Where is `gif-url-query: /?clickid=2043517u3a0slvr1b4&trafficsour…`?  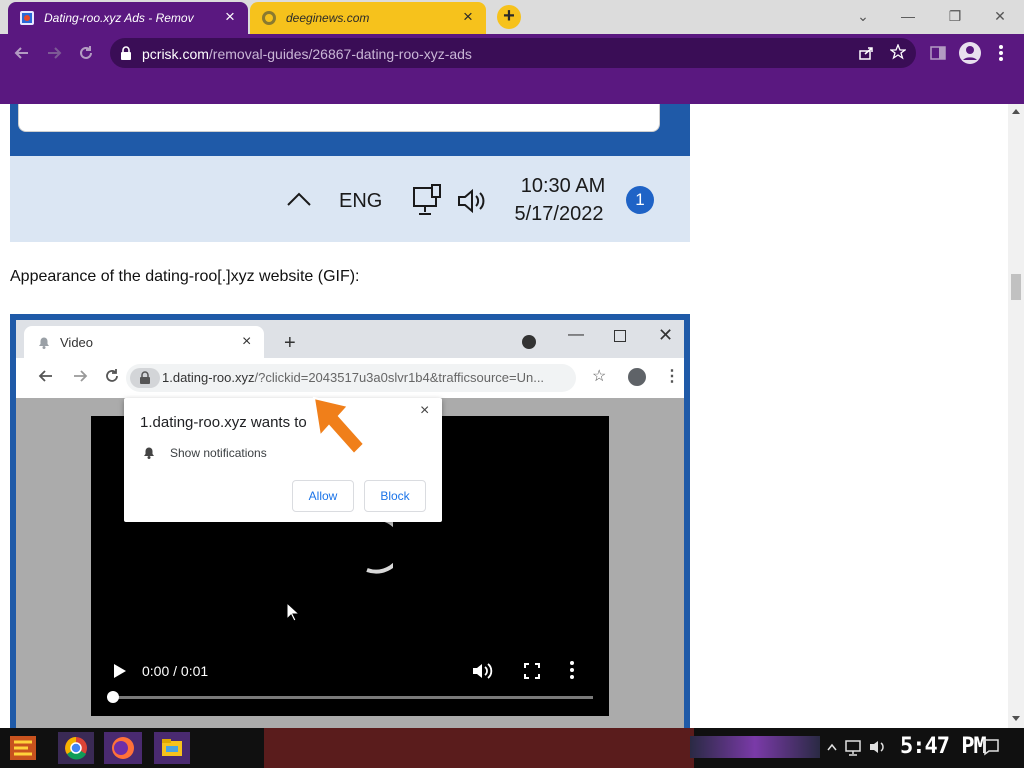
gif-url-query: /?clickid=2043517u3a0slvr1b4&trafficsour… is located at coordinates (399, 377).